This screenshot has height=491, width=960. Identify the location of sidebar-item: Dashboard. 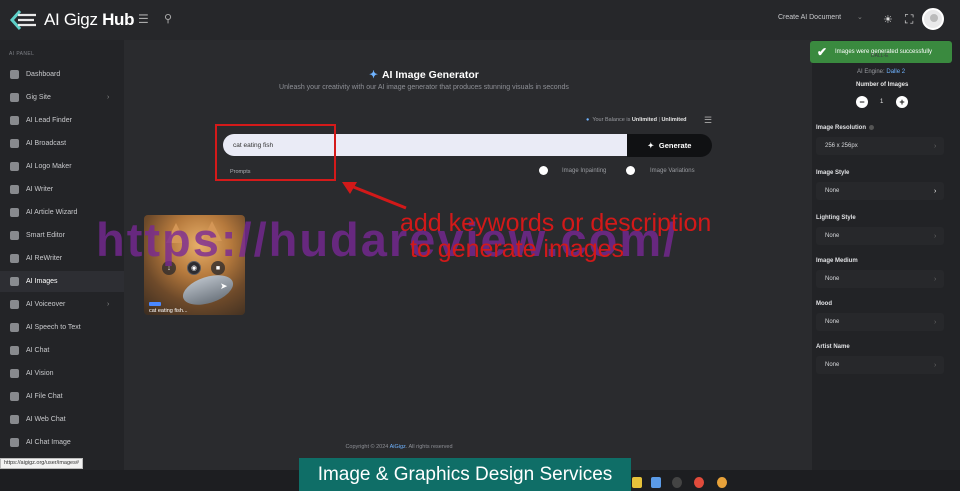
(62, 74).